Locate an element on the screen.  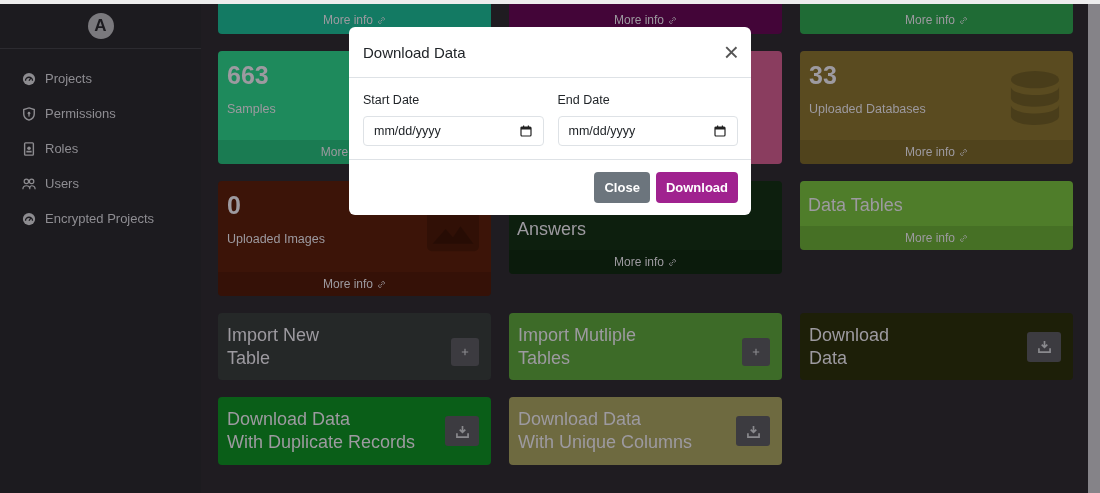
card-title: Answers is located at coordinates (551, 230).